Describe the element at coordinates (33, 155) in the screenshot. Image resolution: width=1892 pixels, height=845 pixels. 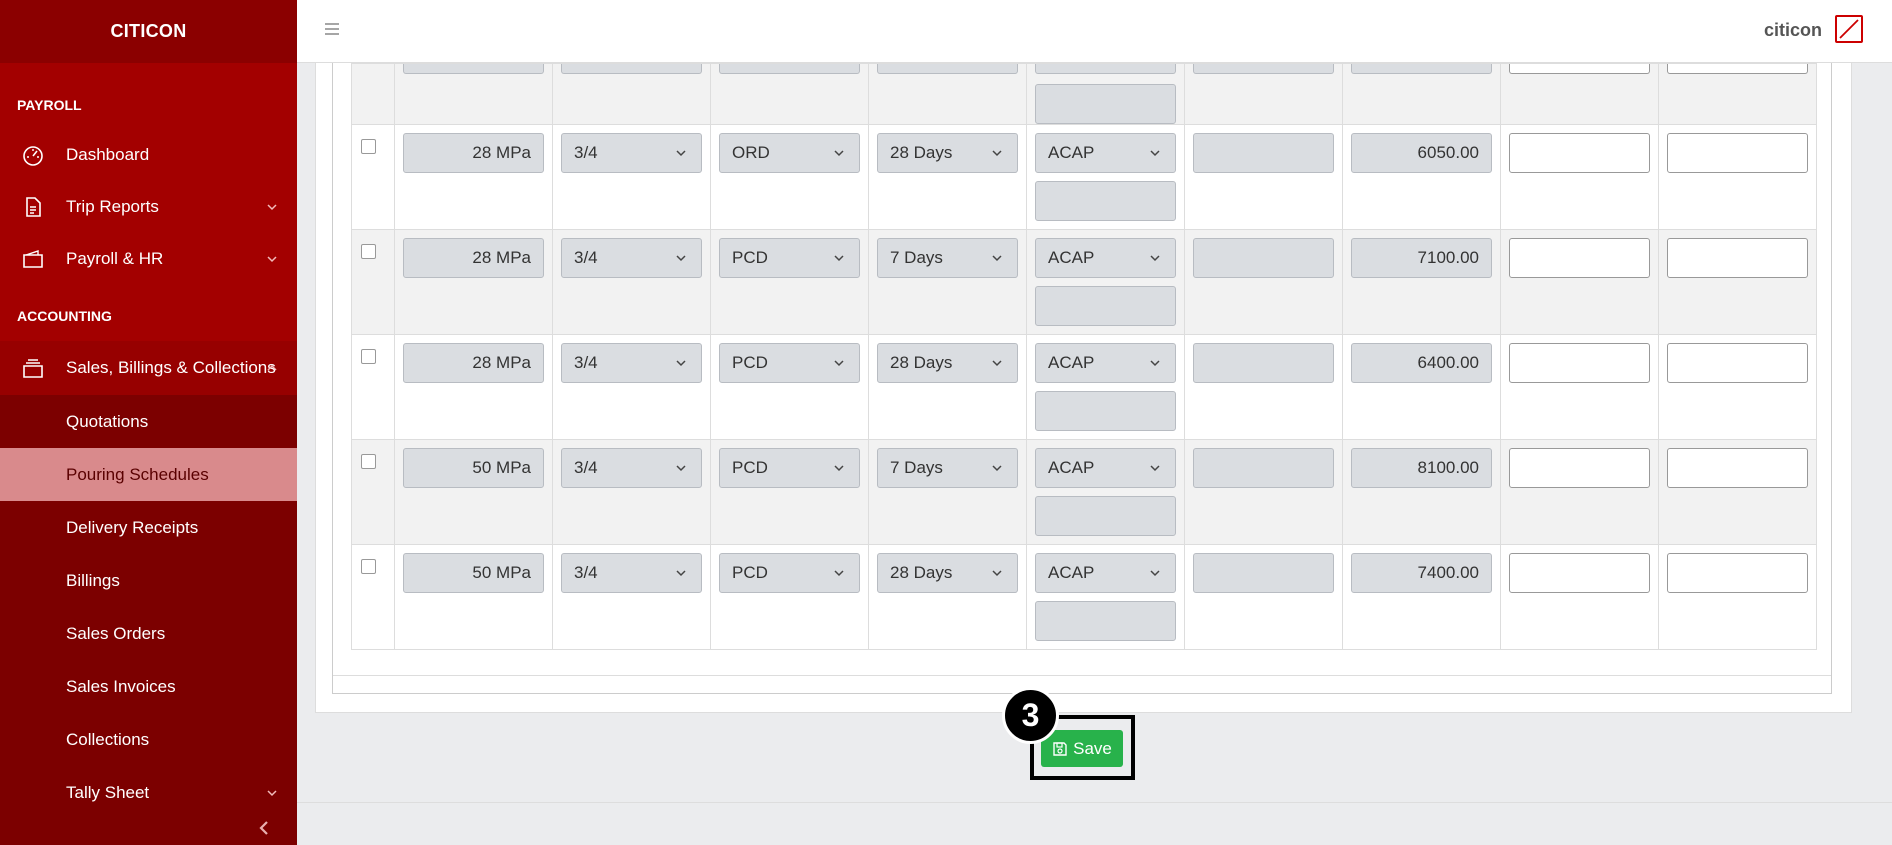
I see `dashboard-icon` at that location.